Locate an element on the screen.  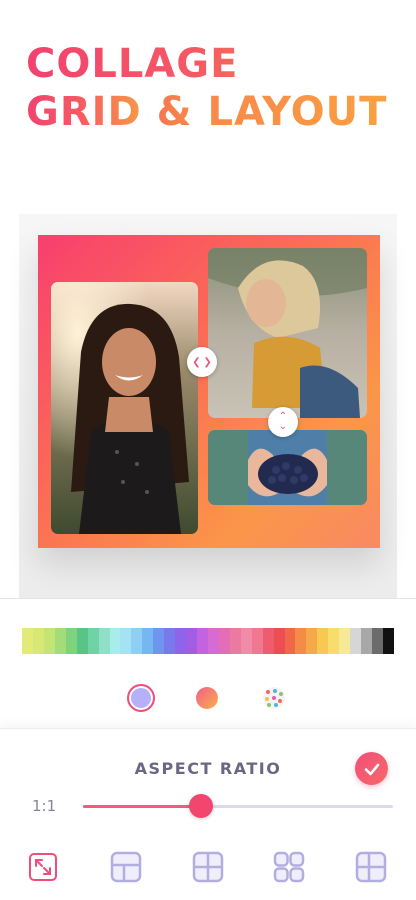
solid-color-option is located at coordinates (141, 698).